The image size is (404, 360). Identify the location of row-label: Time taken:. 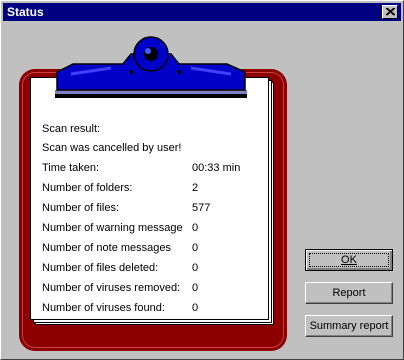
(71, 168).